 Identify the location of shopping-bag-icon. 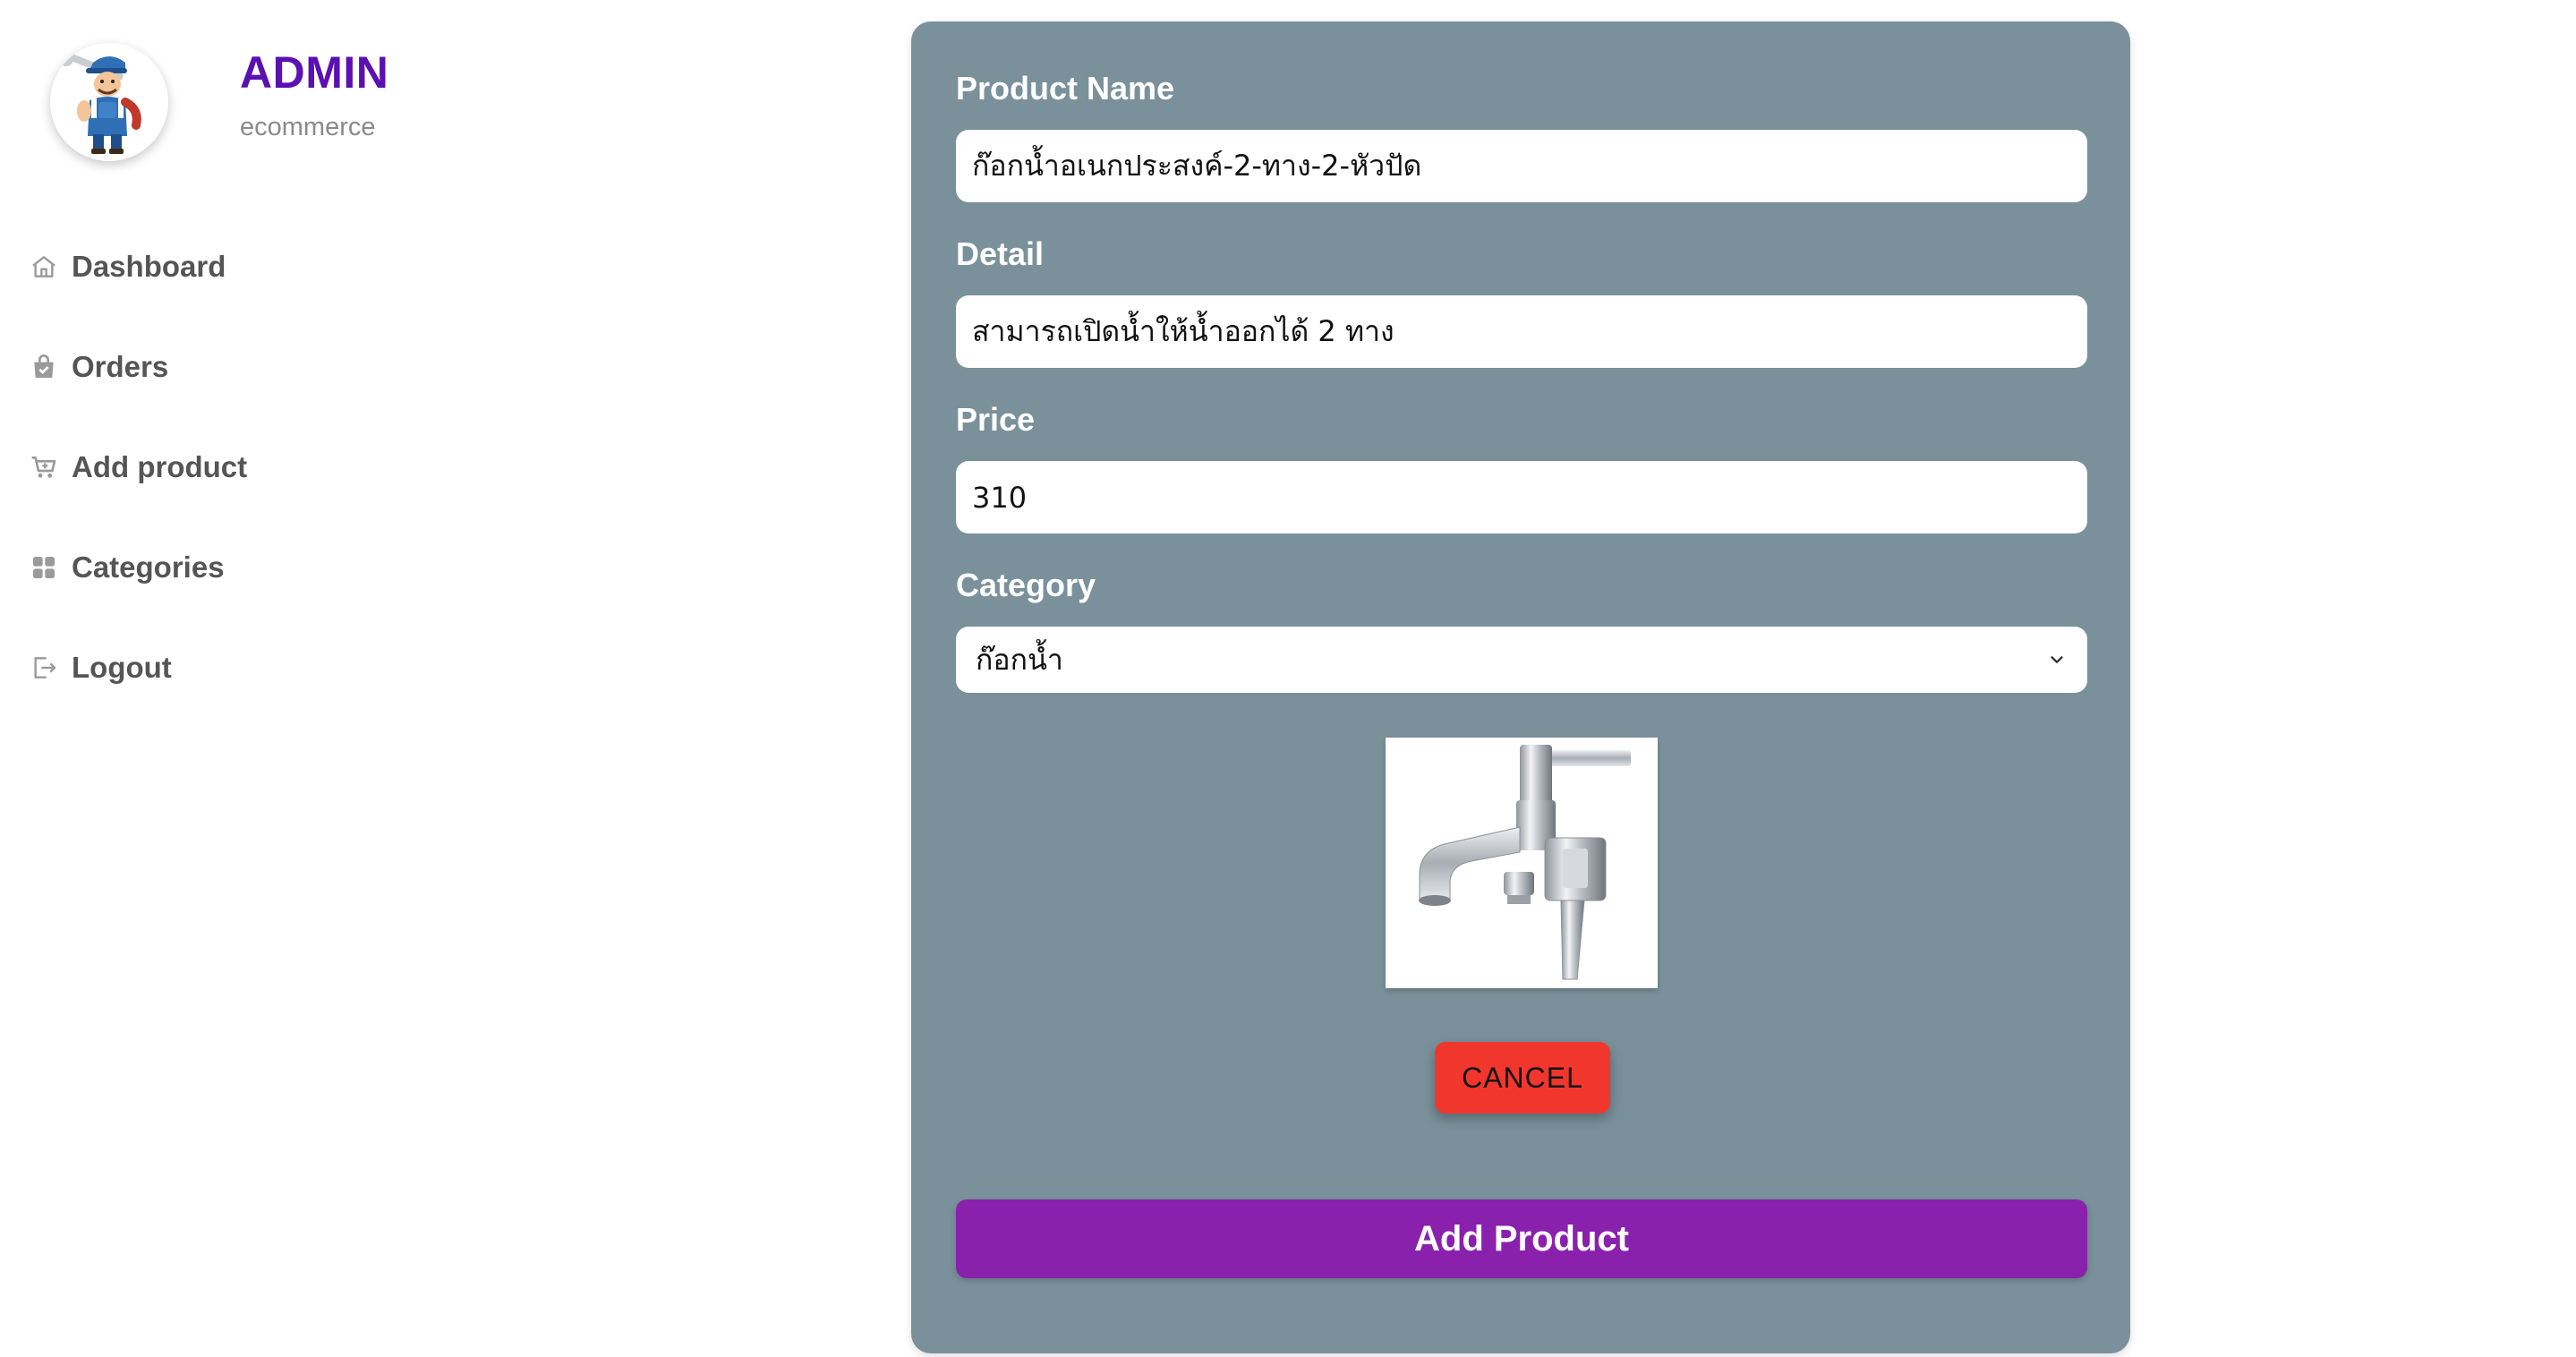
(44, 367).